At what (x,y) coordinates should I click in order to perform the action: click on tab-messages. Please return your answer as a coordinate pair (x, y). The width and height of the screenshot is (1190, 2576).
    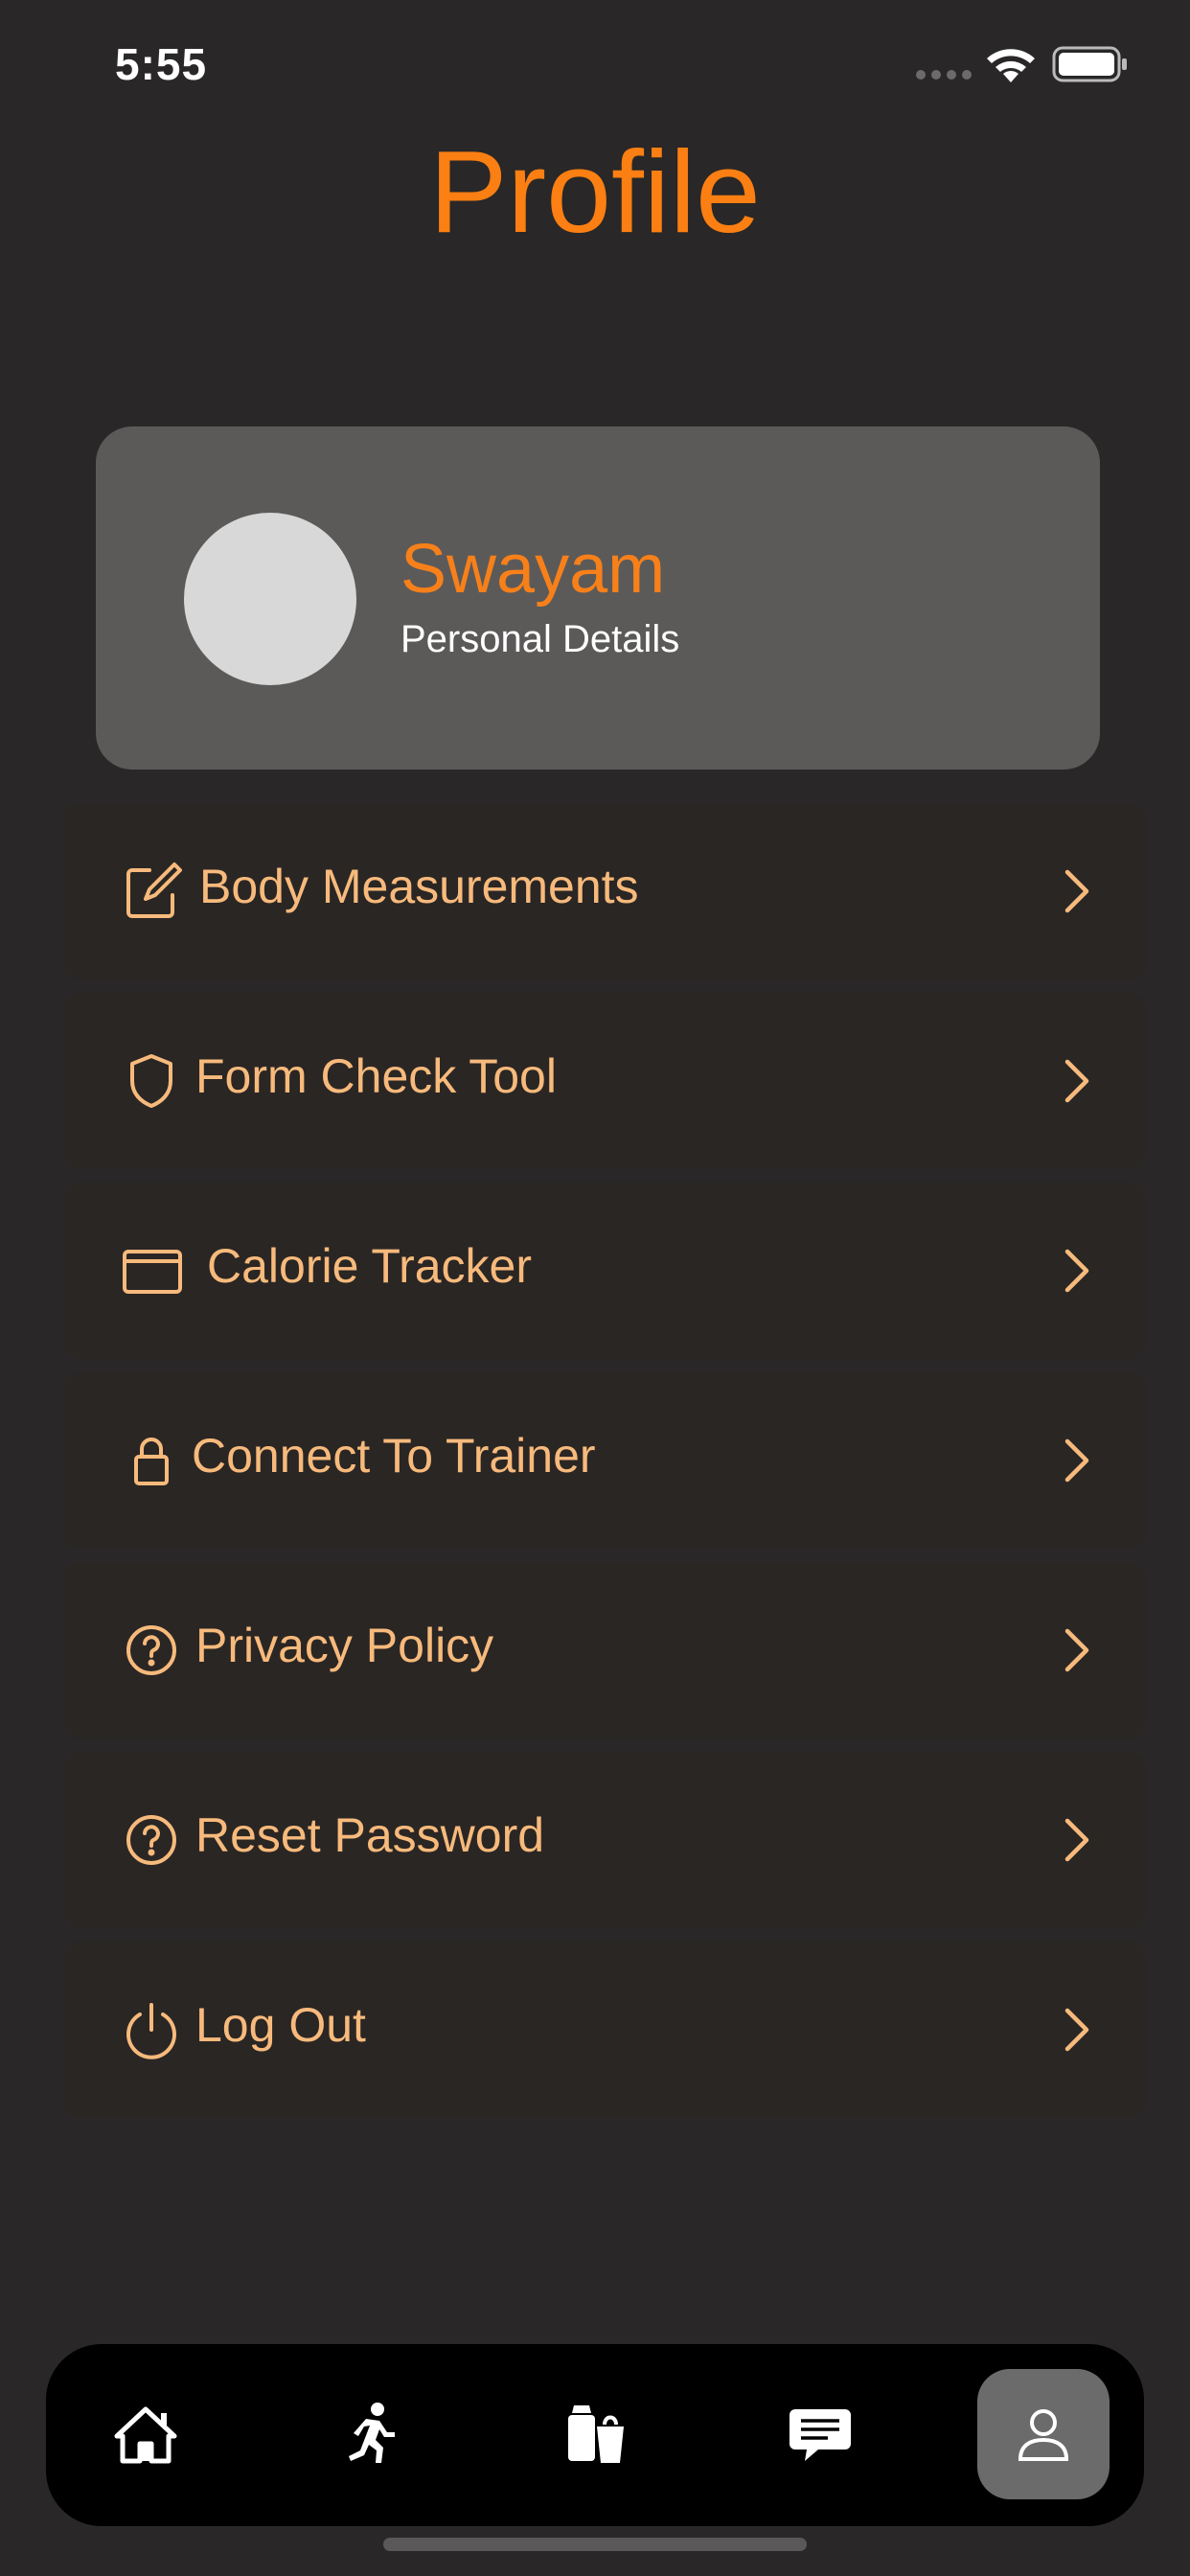
    Looking at the image, I should click on (820, 2434).